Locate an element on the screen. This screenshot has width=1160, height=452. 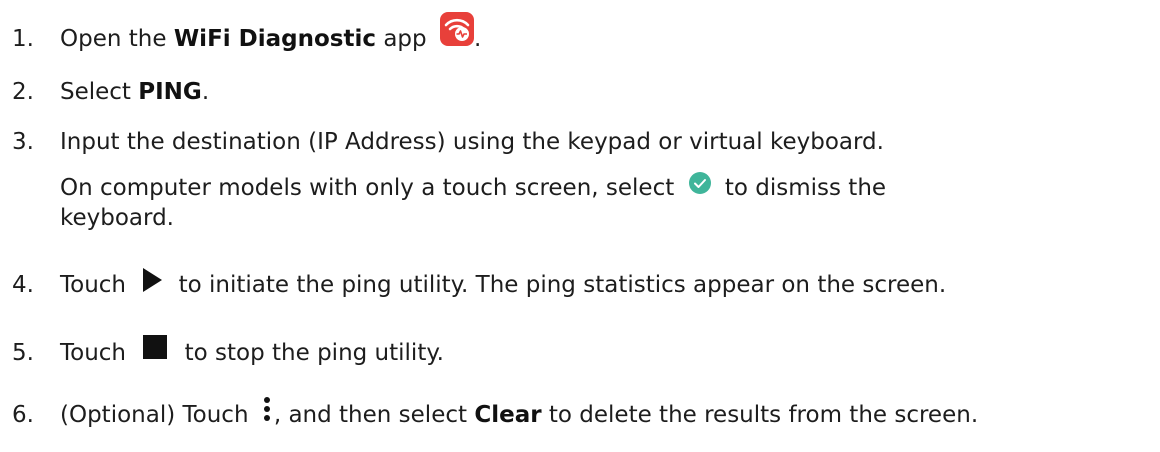
step-number: 6. is located at coordinates (23, 415).